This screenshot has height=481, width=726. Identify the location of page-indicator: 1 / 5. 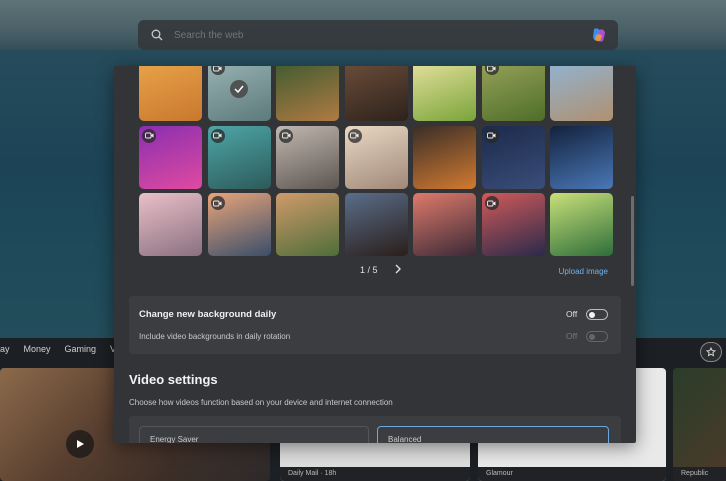
(369, 270).